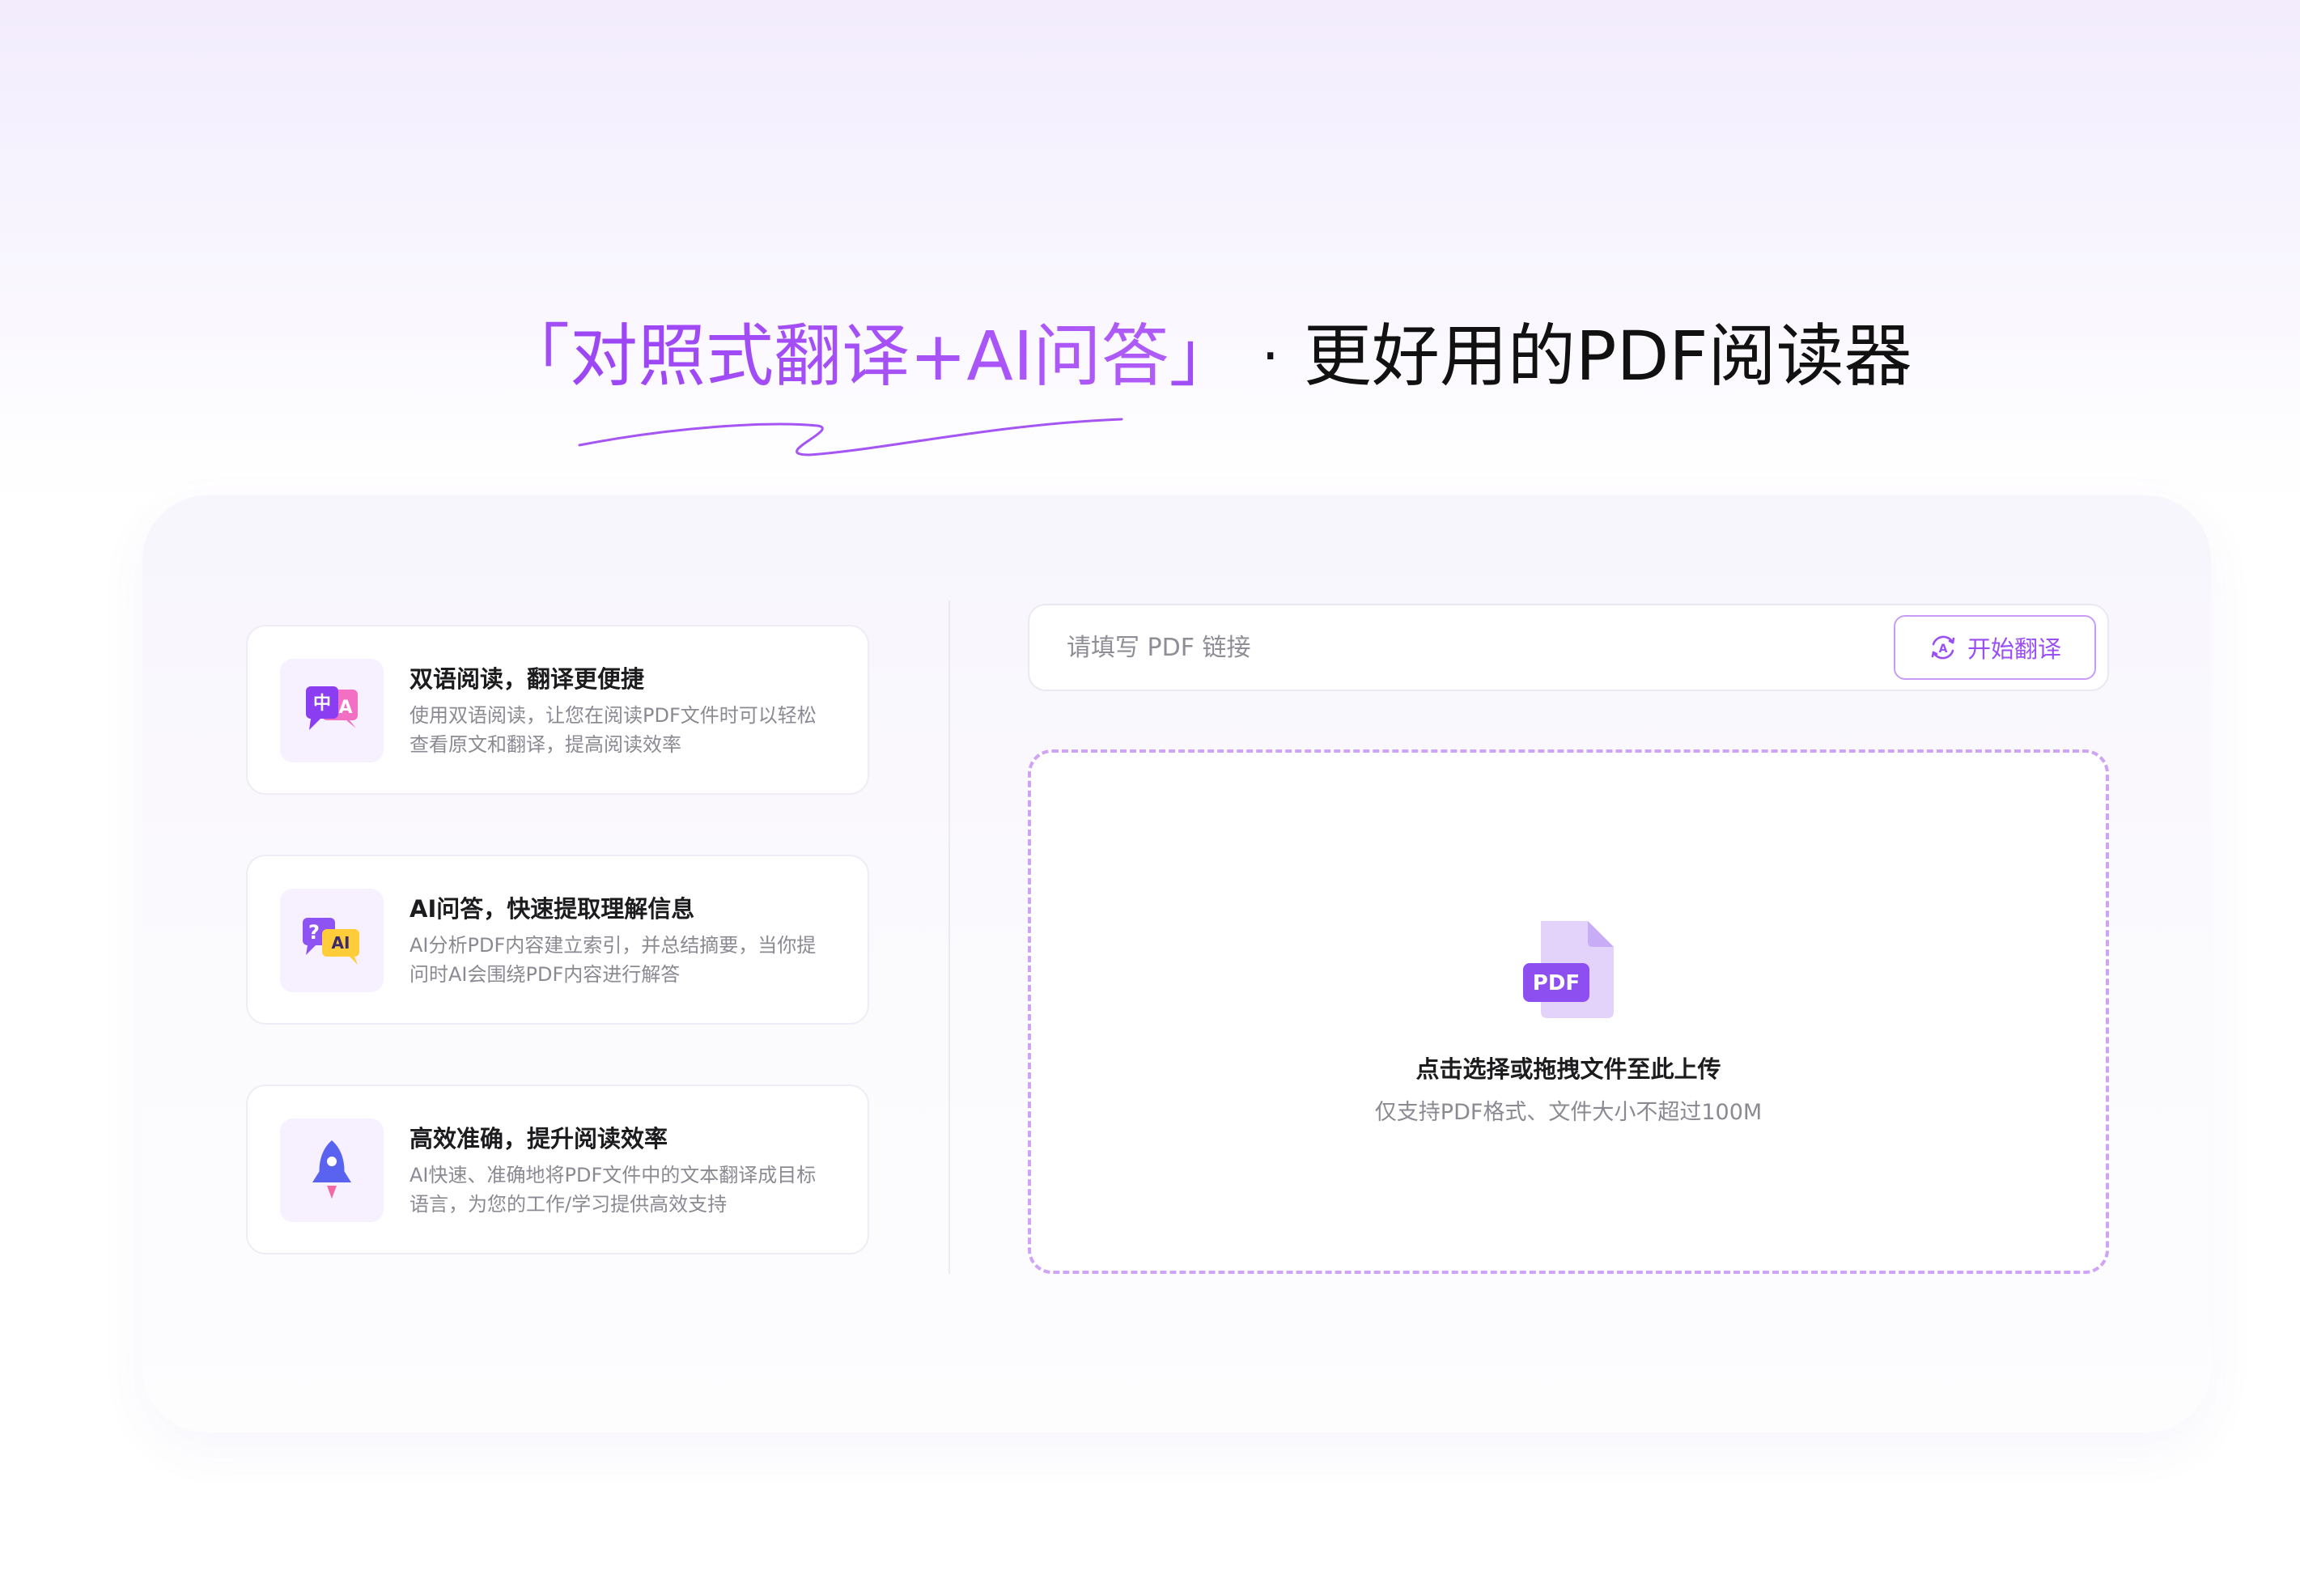 Image resolution: width=2300 pixels, height=1596 pixels. I want to click on feature-description: AI快速、准确地将PDF文件中的文本翻译成目标语言，为您的工作/学习提供高效支持, so click(613, 1190).